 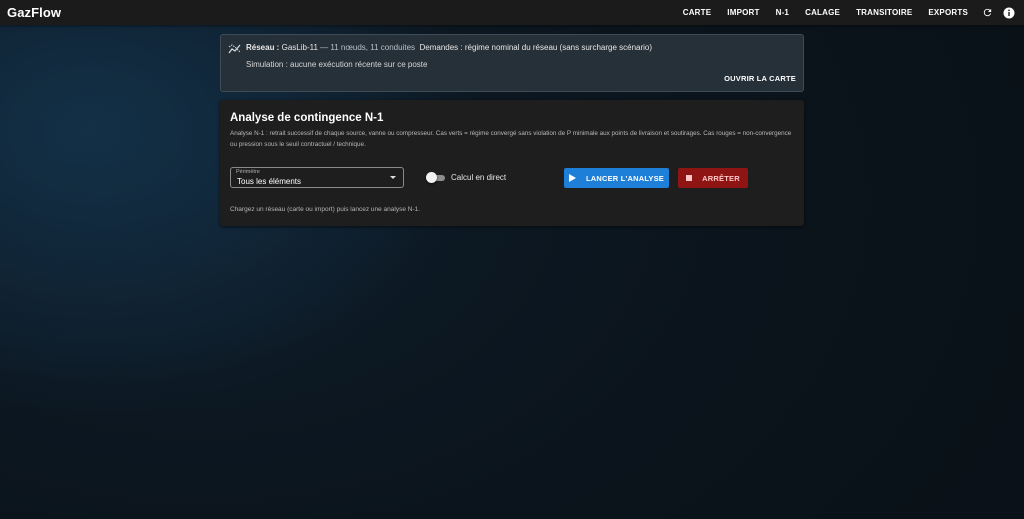 I want to click on reseau-name: GasLib-11, so click(x=299, y=47).